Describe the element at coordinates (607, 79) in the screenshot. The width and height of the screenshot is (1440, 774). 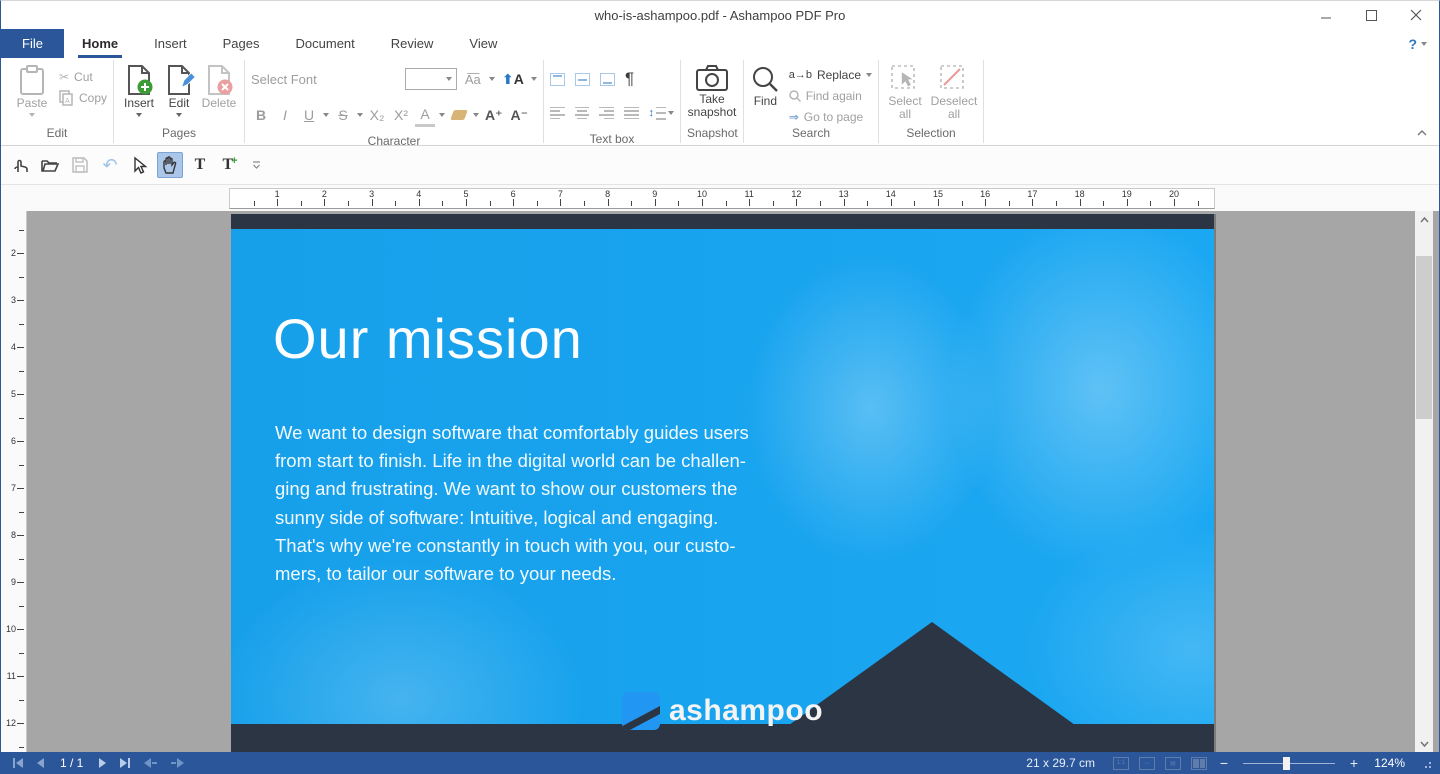
I see `align-bottom-icon` at that location.